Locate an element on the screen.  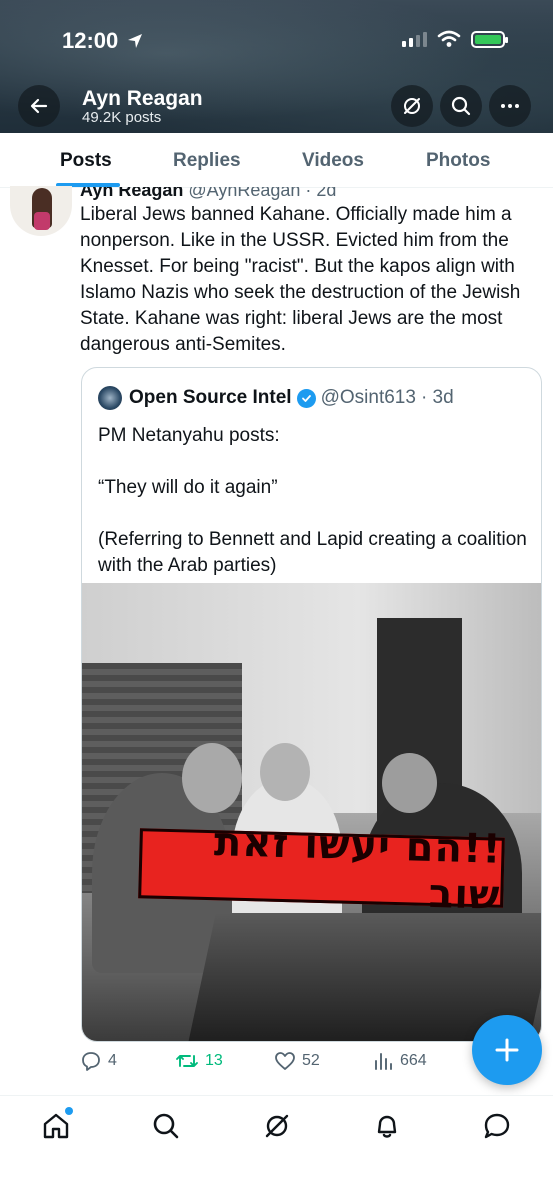
quote-author-name: Open Source Intel is located at coordinates (210, 397).